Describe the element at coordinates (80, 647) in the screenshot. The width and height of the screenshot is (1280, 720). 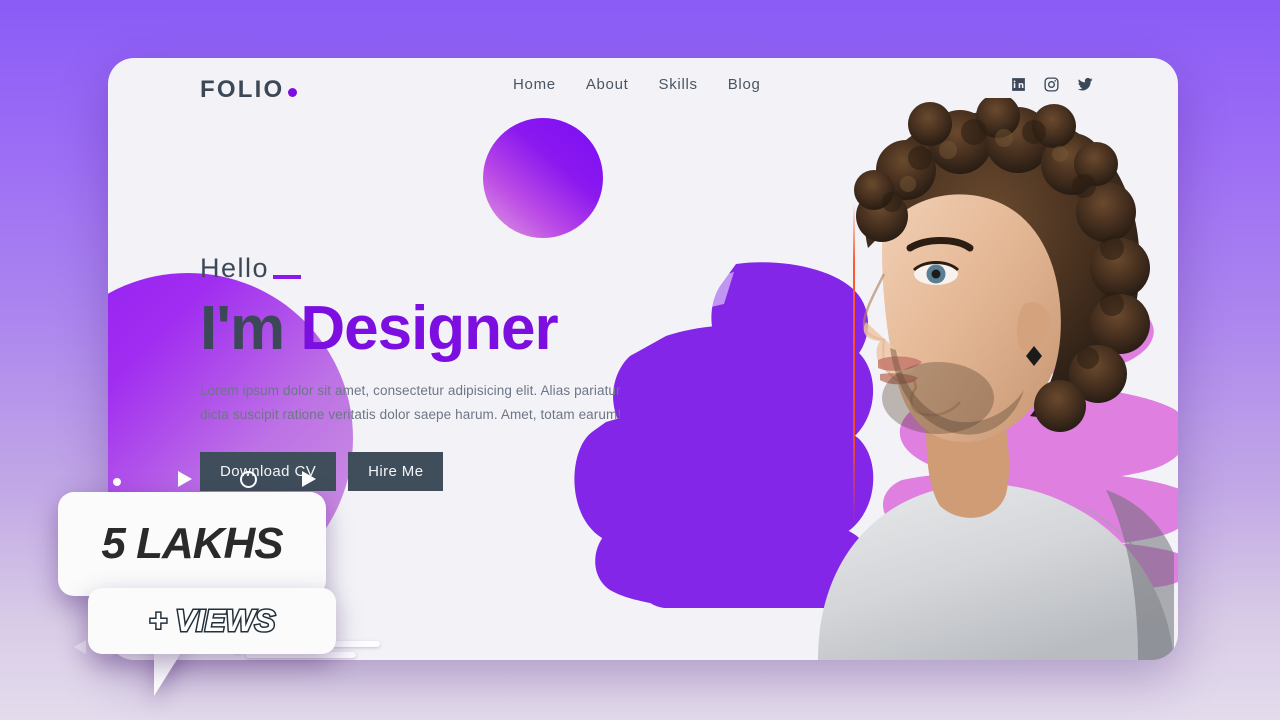
I see `badge-triangle-icon` at that location.